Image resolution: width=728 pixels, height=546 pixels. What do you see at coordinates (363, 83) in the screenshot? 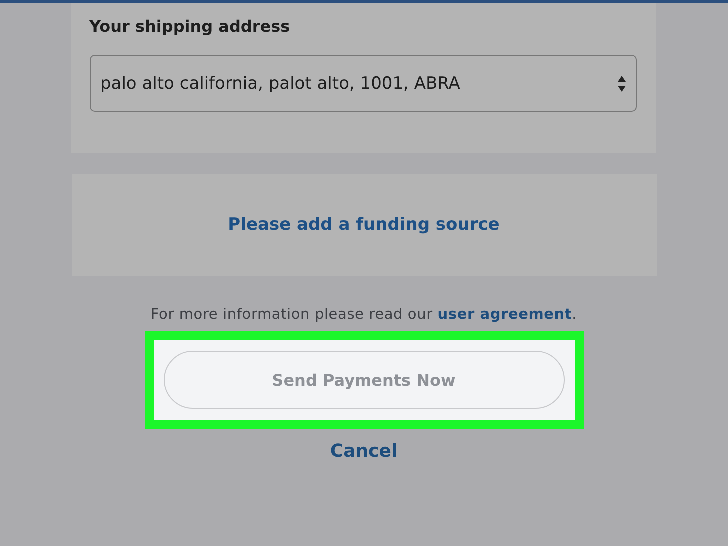
I see `address-select: palo alto california, palot alto, 1001, ABRA` at bounding box center [363, 83].